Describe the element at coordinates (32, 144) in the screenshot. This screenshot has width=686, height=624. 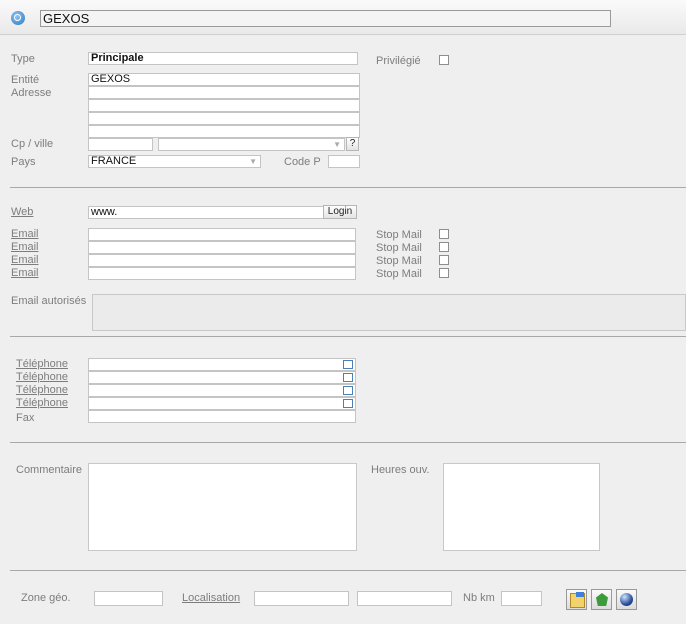
I see `cp-city-label: Cp / ville` at that location.